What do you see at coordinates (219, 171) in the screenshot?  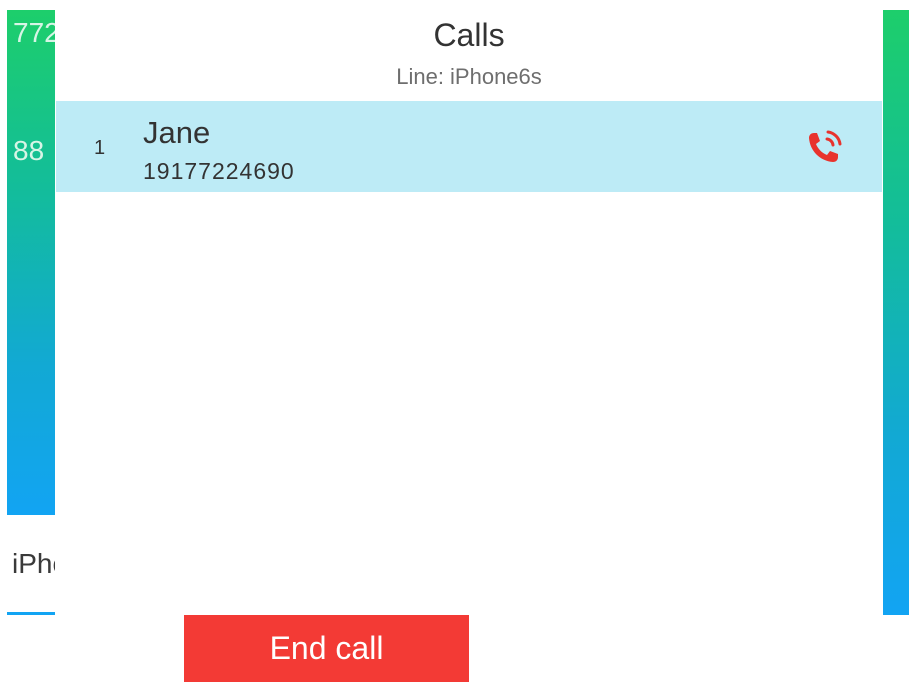 I see `caller-number: 19177224690` at bounding box center [219, 171].